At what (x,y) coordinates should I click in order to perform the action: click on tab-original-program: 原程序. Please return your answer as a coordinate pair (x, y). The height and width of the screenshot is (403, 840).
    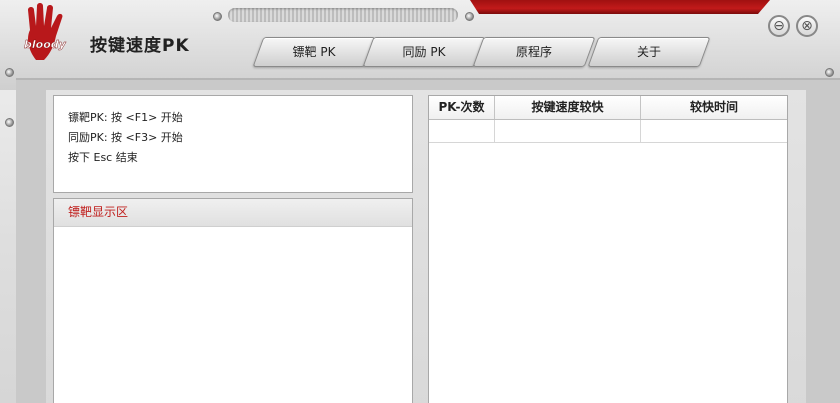
    Looking at the image, I should click on (534, 52).